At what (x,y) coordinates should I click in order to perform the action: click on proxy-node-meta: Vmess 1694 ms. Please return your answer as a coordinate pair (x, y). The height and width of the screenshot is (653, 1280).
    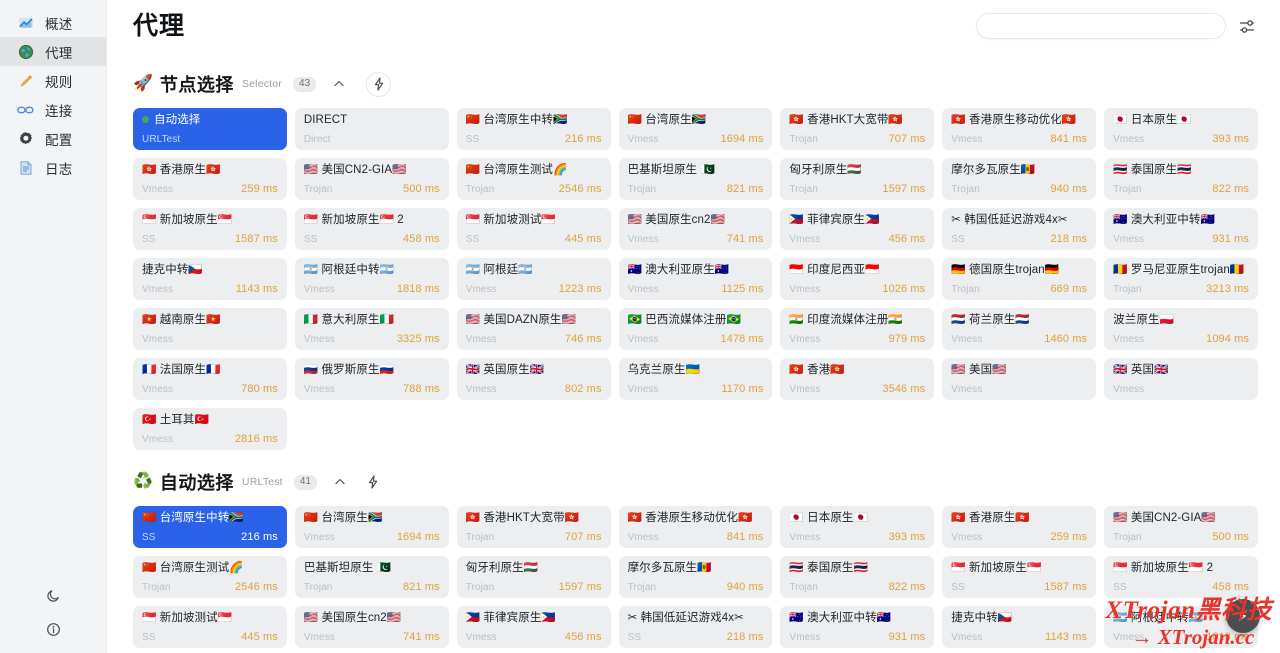
    Looking at the image, I should click on (372, 537).